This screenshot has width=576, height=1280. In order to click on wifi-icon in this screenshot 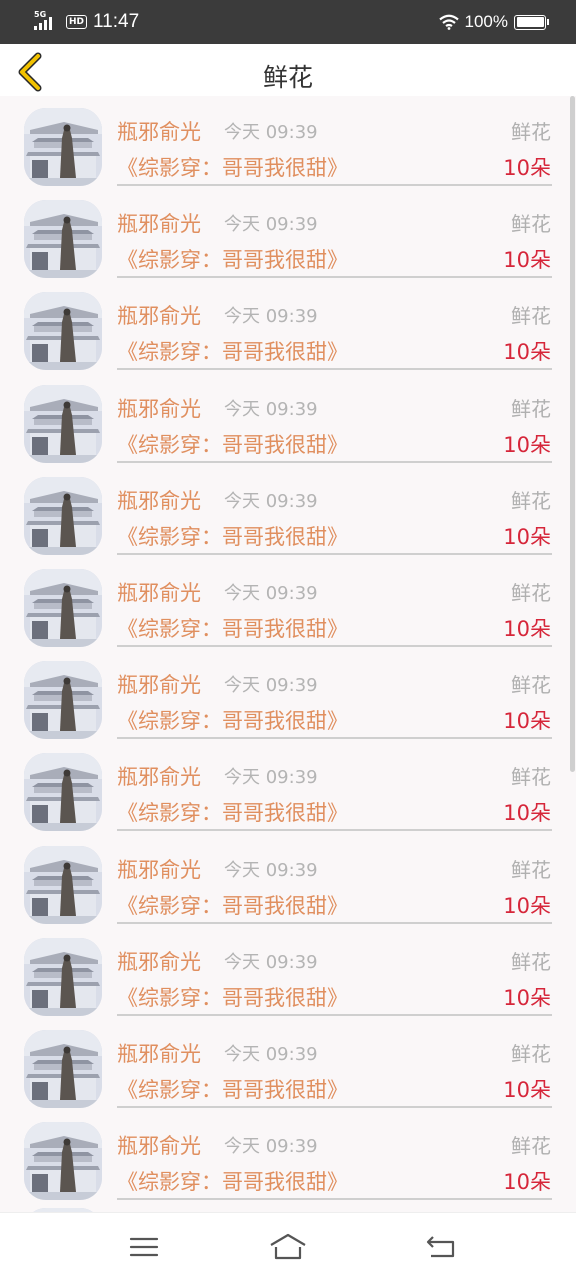, I will do `click(448, 22)`.